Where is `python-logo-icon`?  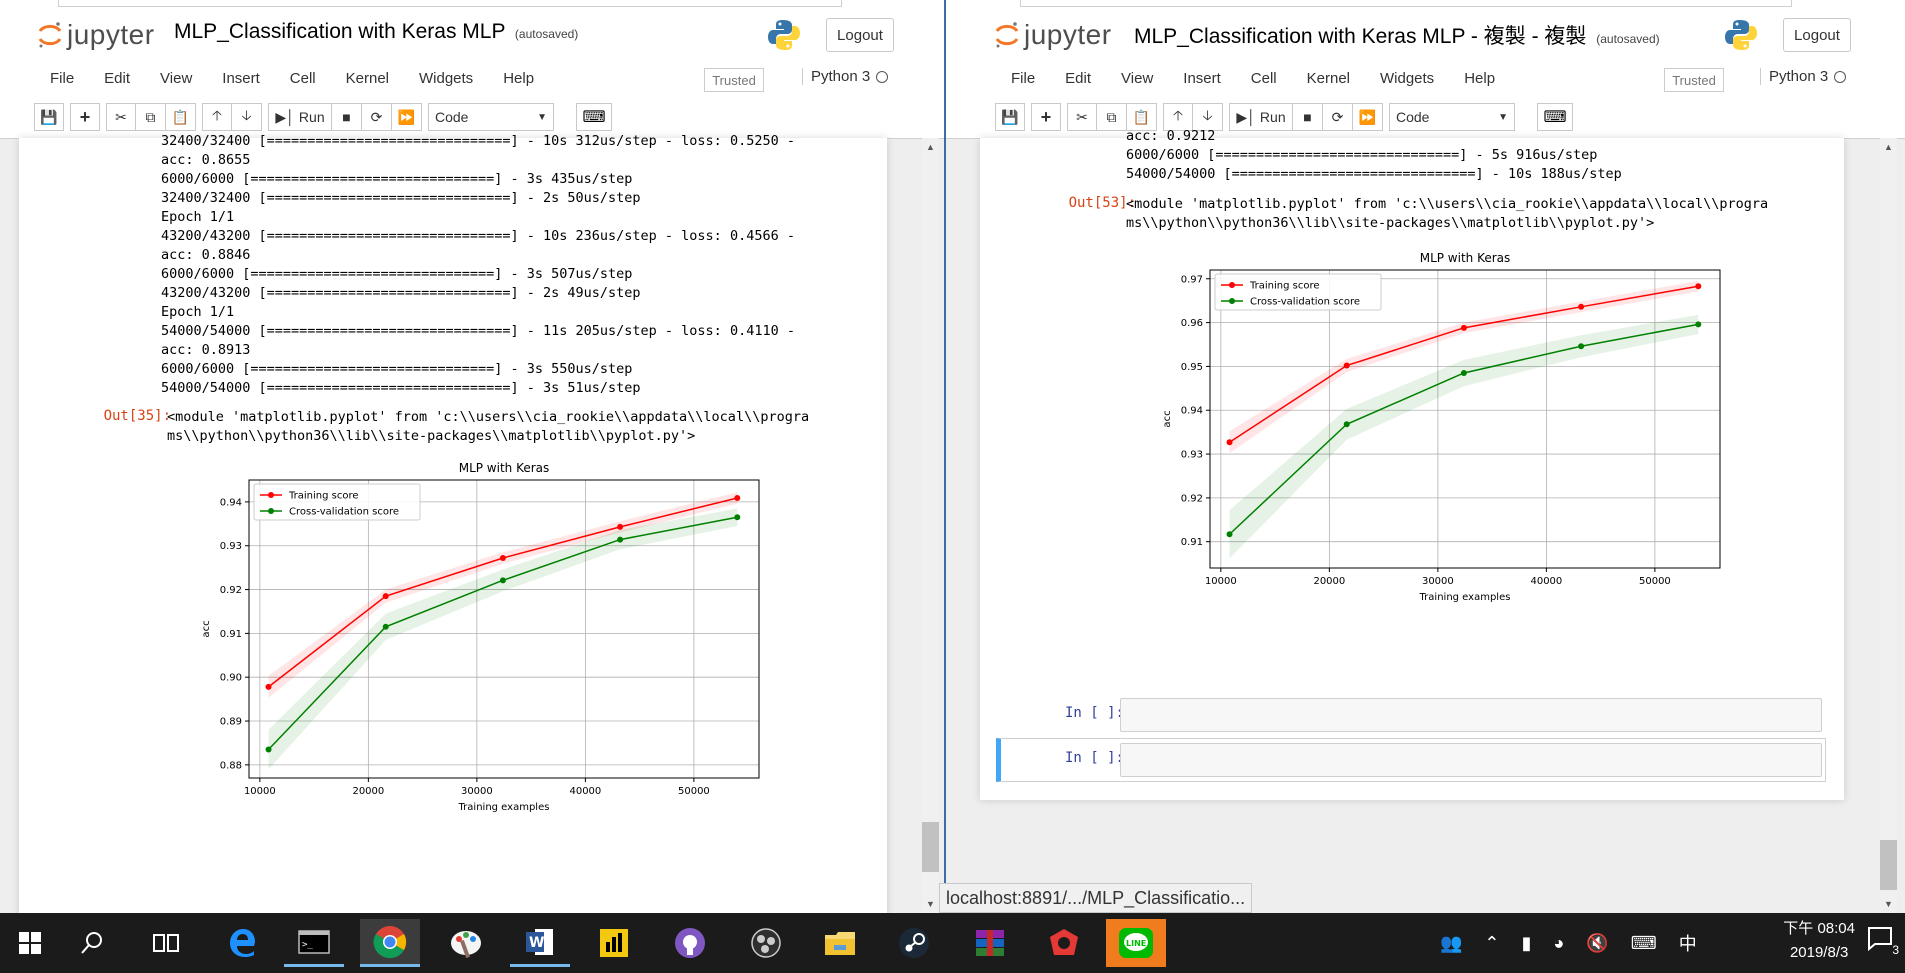 python-logo-icon is located at coordinates (784, 35).